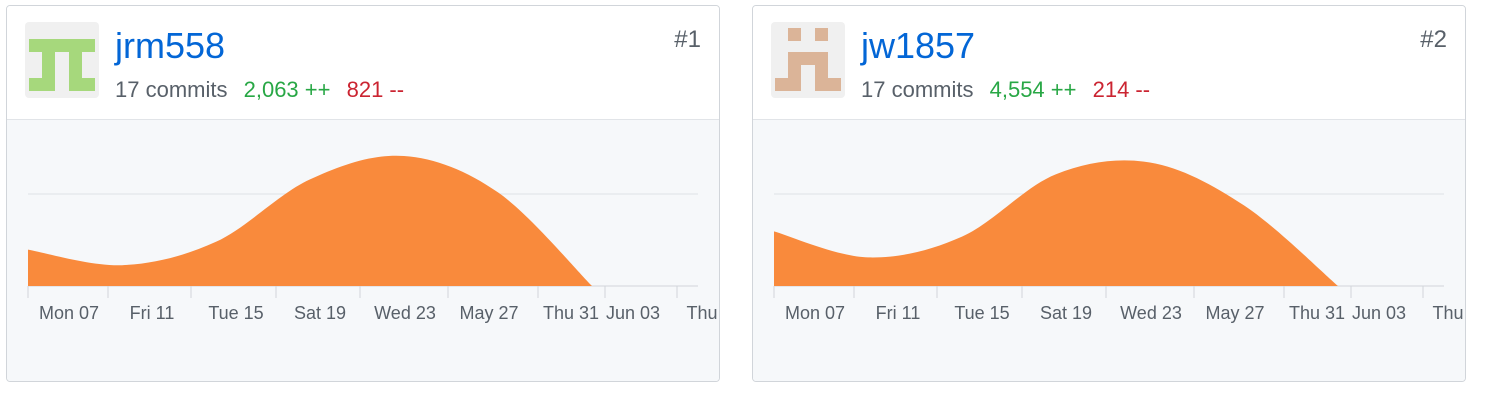 This screenshot has width=1488, height=410. Describe the element at coordinates (1033, 89) in the screenshot. I see `additions-count: 4,554 ++` at that location.